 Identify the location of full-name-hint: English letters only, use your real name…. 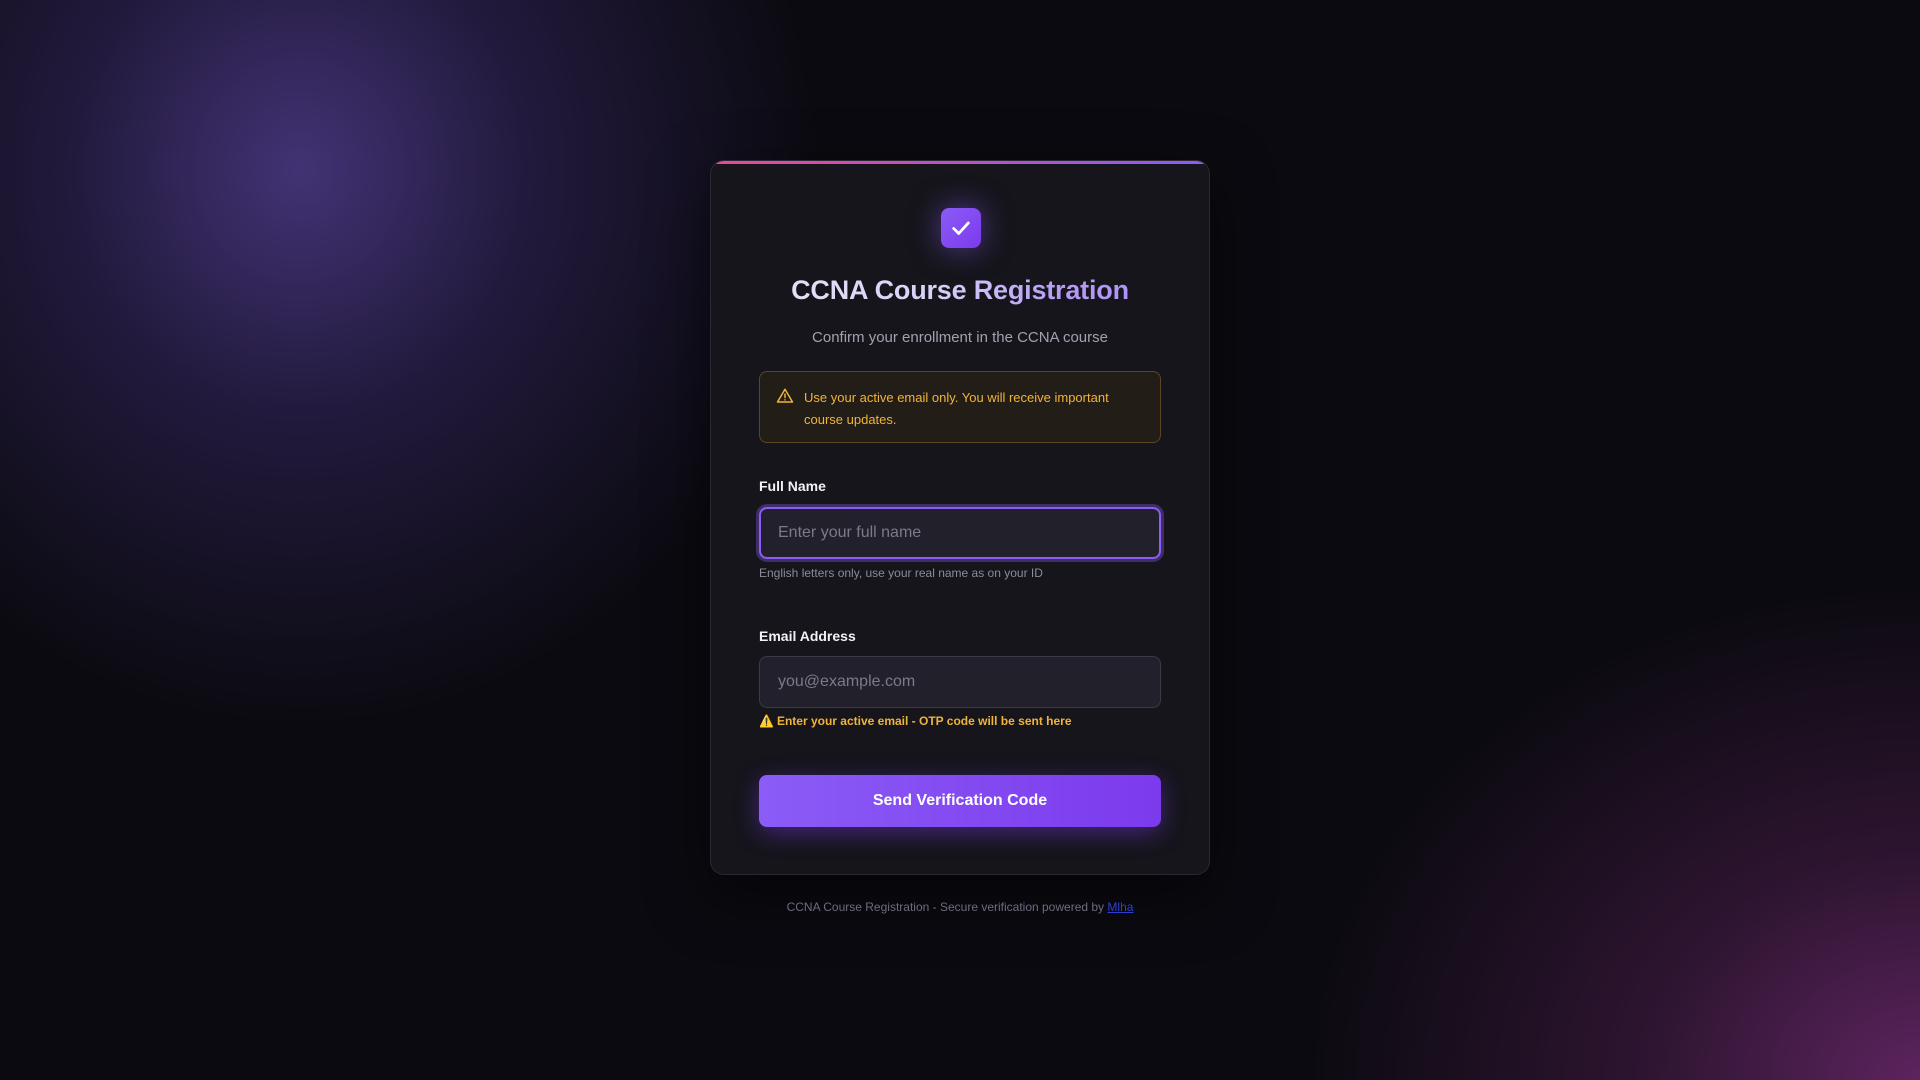
(901, 573).